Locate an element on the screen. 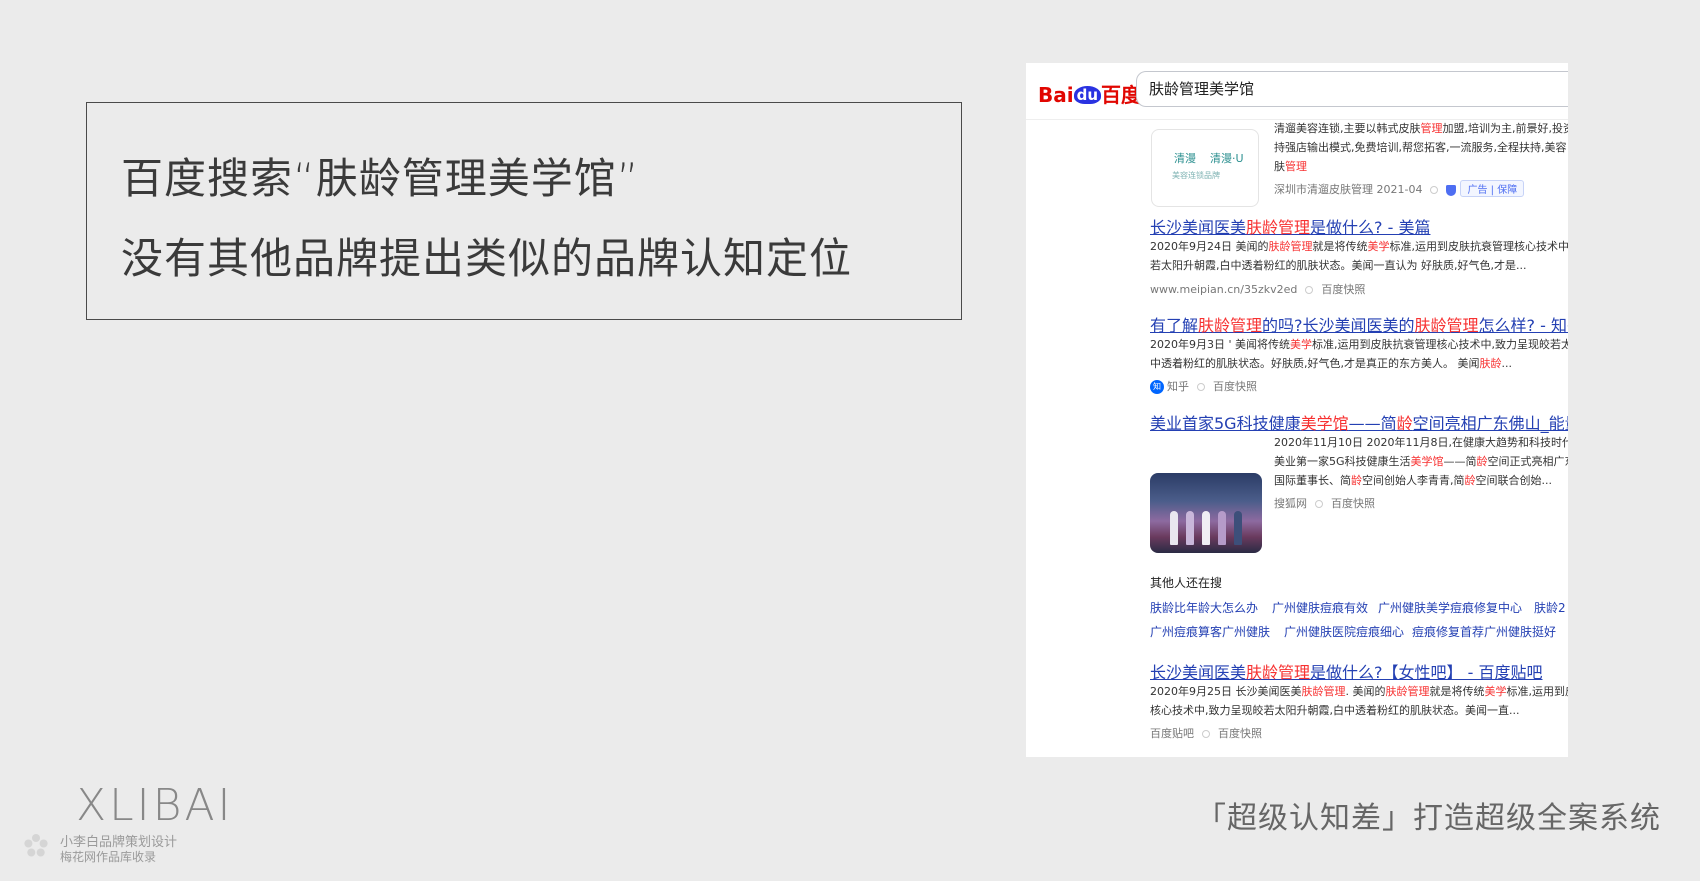 The height and width of the screenshot is (881, 1700). snippet-text: 空间创始人李青青,简 is located at coordinates (1413, 480).